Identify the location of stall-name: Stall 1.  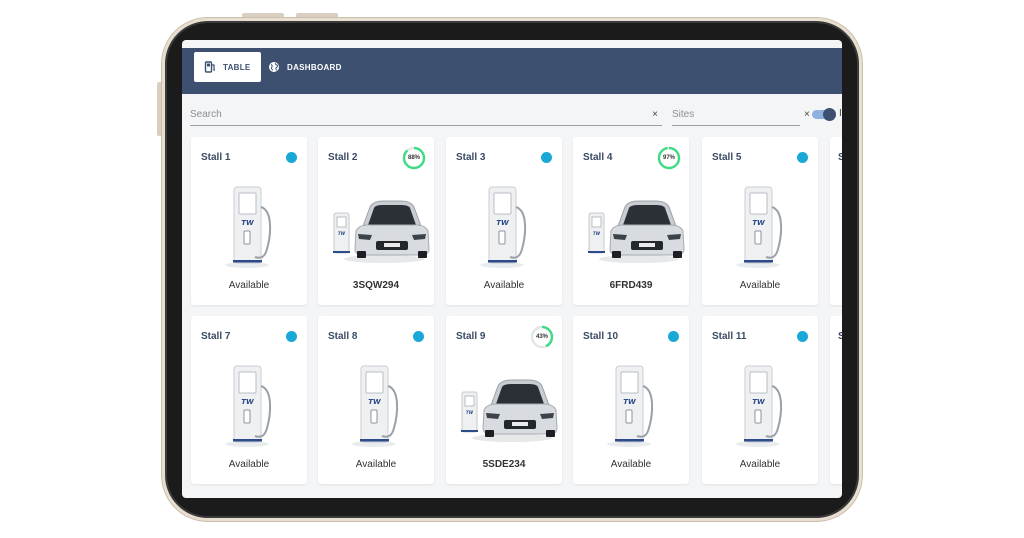
(216, 157).